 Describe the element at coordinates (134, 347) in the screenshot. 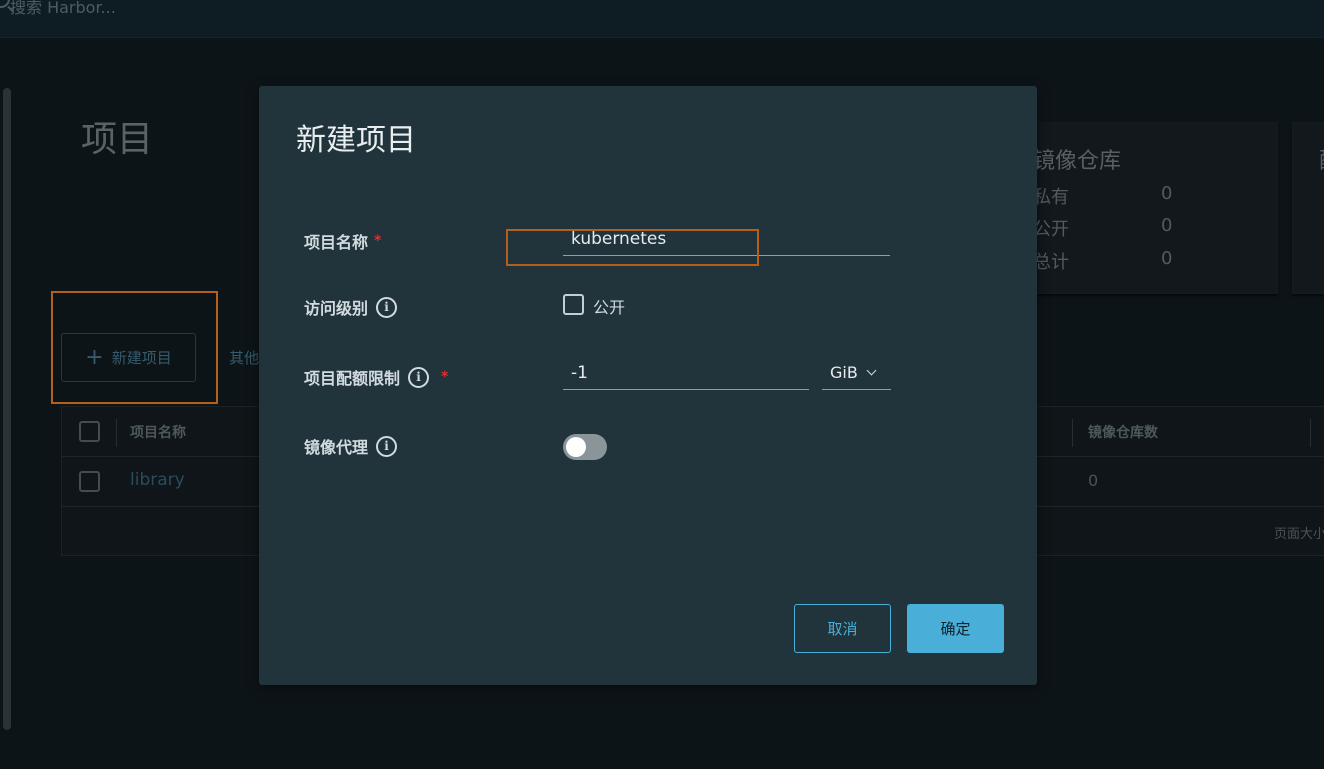

I see `highlight-box-new-project` at that location.